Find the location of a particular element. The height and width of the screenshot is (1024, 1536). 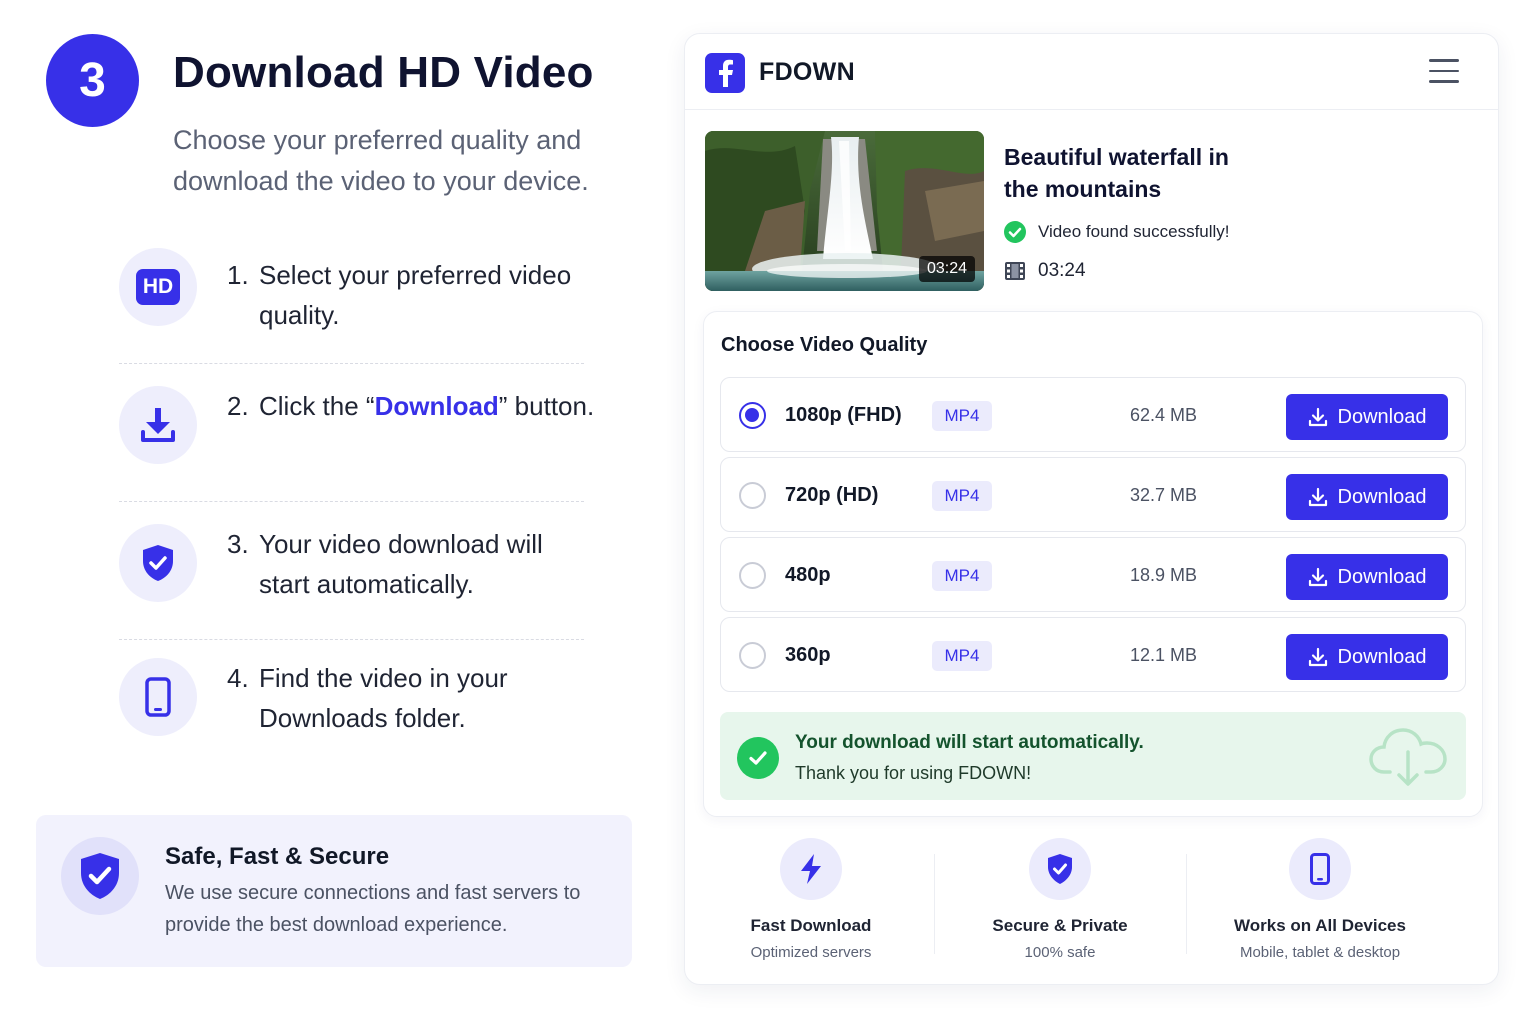

feature-subtitle: Optimized servers is located at coordinates (811, 952).